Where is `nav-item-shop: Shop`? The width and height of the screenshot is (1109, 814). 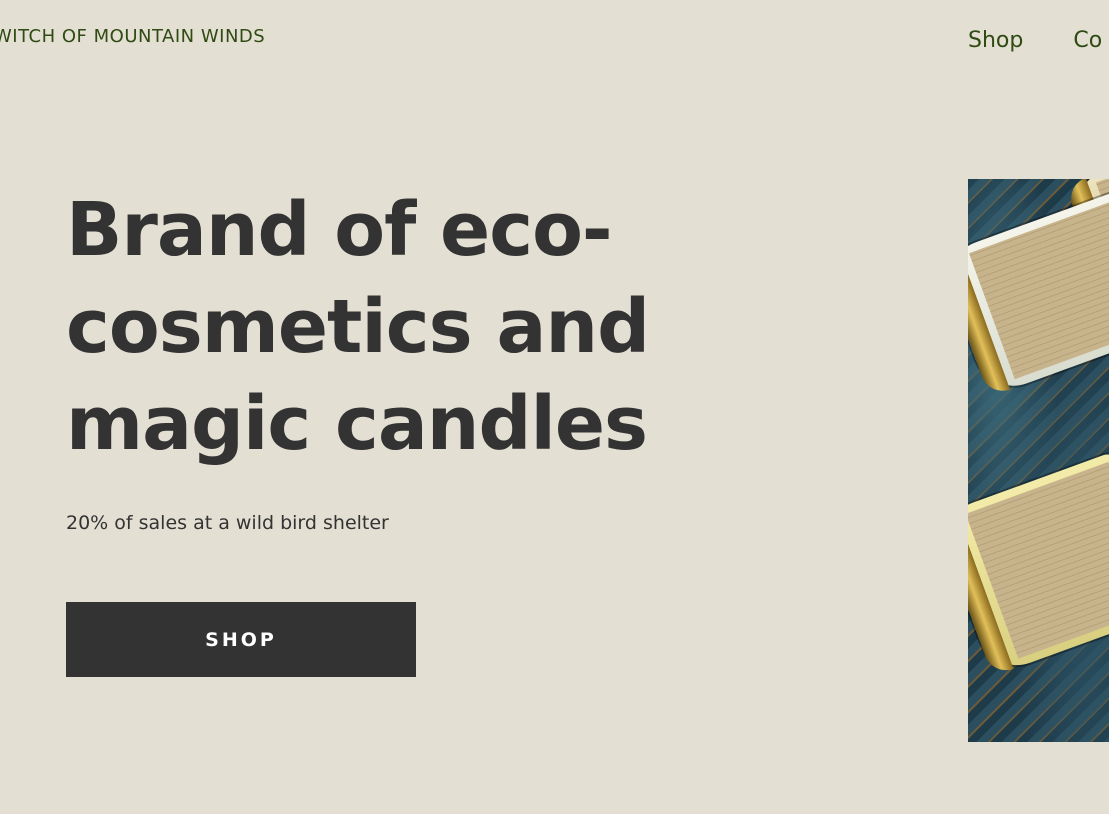 nav-item-shop: Shop is located at coordinates (995, 40).